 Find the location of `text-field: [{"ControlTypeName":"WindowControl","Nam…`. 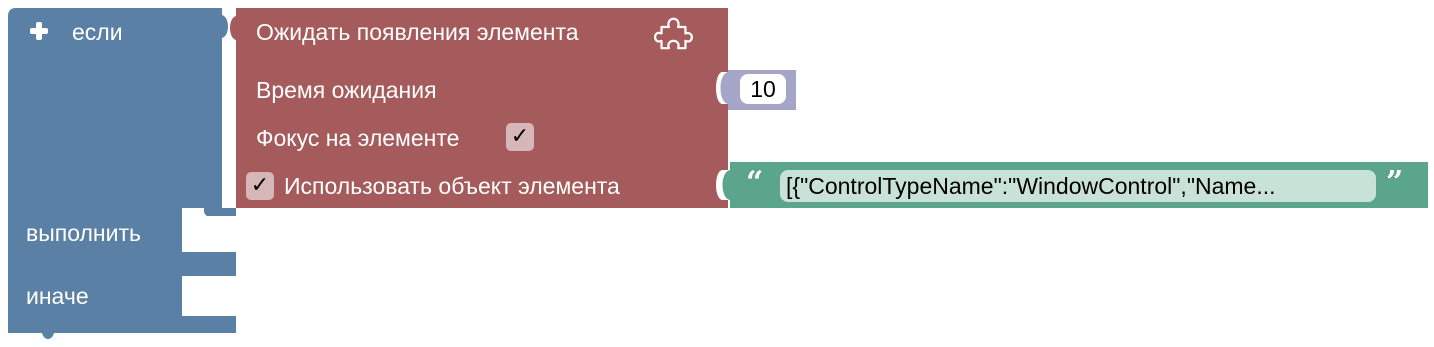

text-field: [{"ControlTypeName":"WindowControl","Nam… is located at coordinates (1078, 186).